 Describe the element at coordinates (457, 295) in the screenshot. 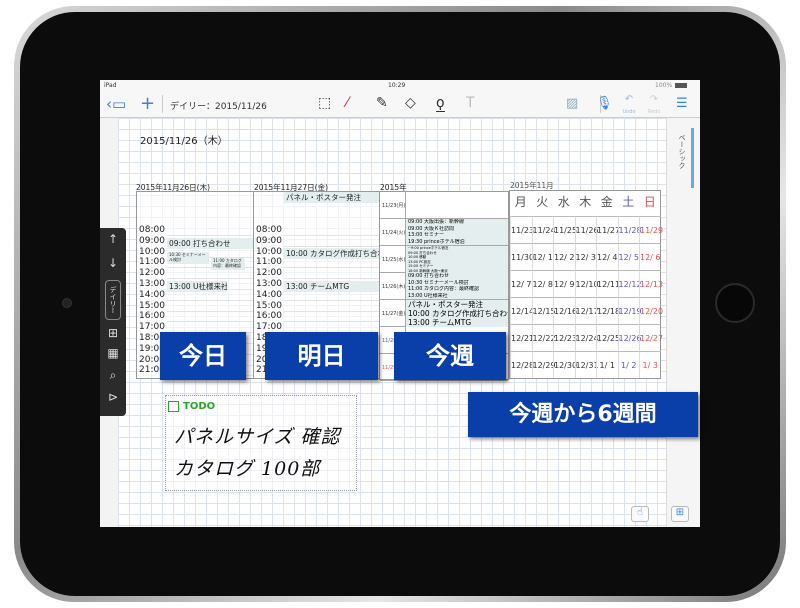

I see `week-event: 13:00 U社様来社` at that location.